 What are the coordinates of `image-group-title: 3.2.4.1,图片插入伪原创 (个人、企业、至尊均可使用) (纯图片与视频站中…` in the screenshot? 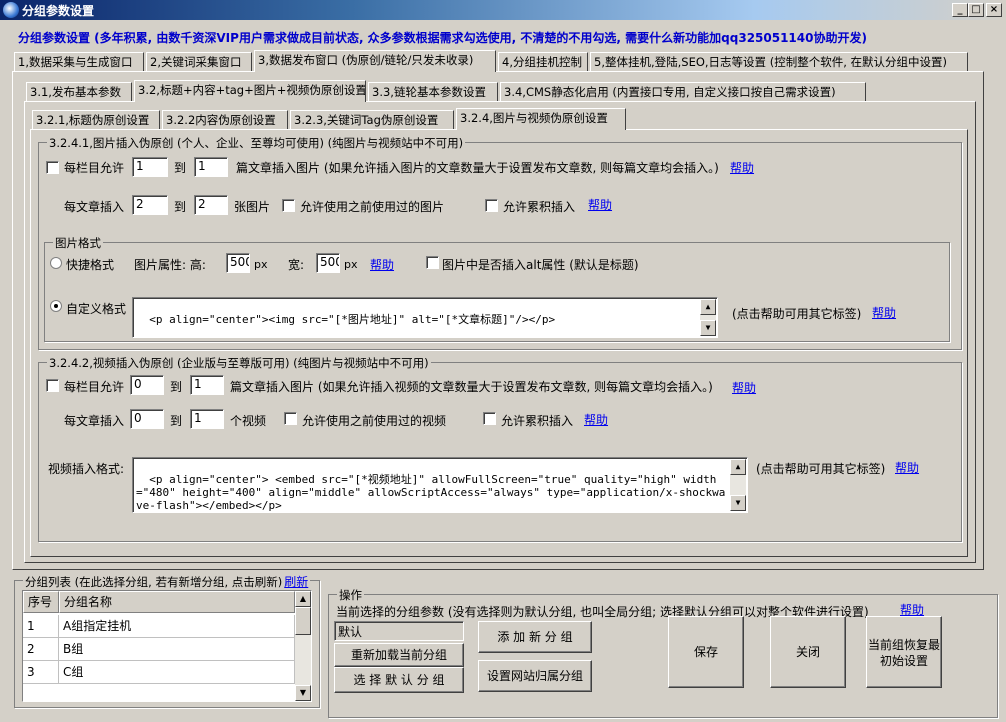 It's located at (256, 143).